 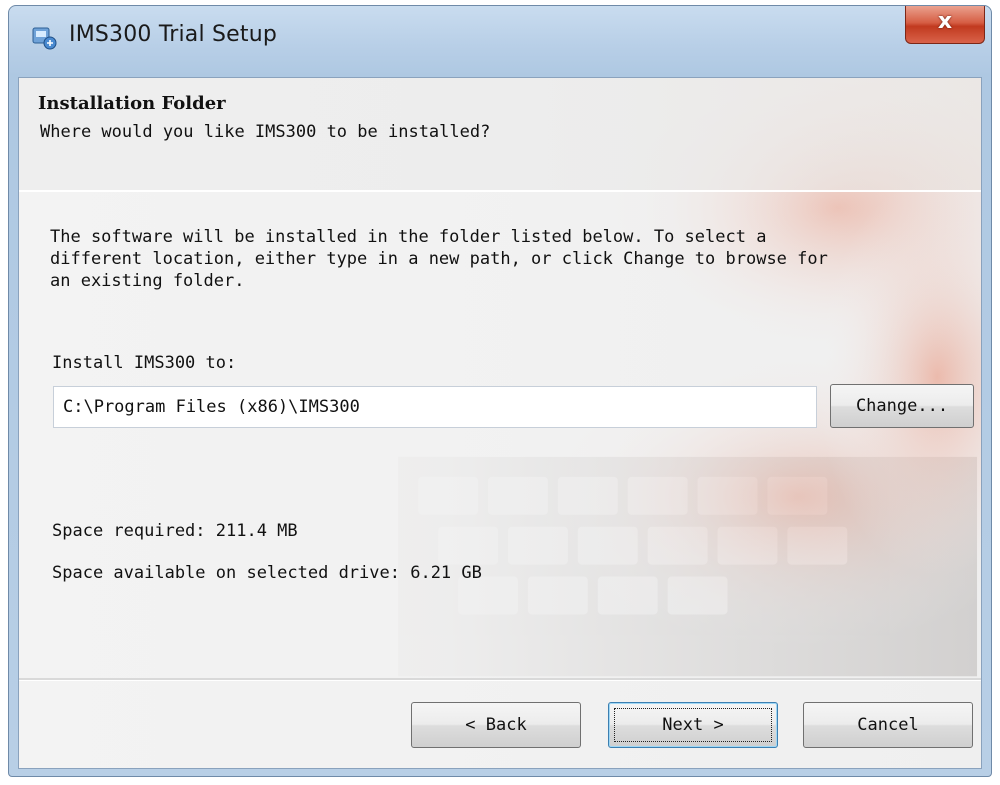 What do you see at coordinates (500, 191) in the screenshot?
I see `header-divider` at bounding box center [500, 191].